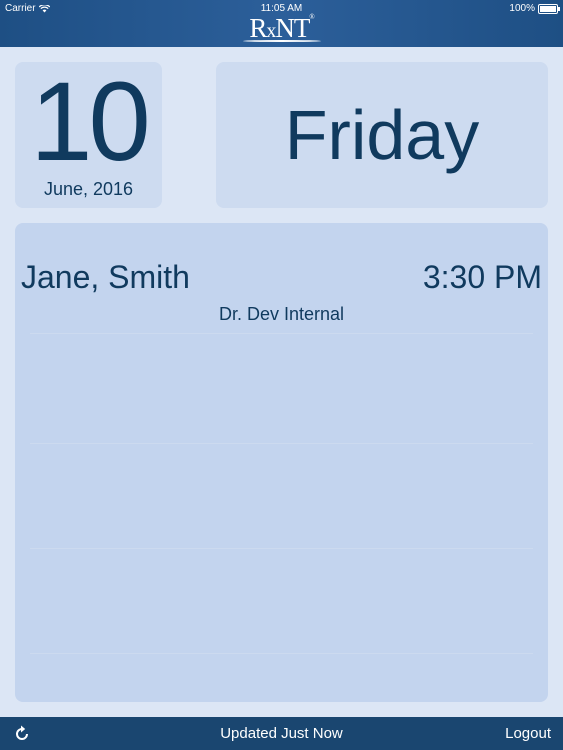 The width and height of the screenshot is (563, 750). I want to click on battery-icon, so click(549, 8).